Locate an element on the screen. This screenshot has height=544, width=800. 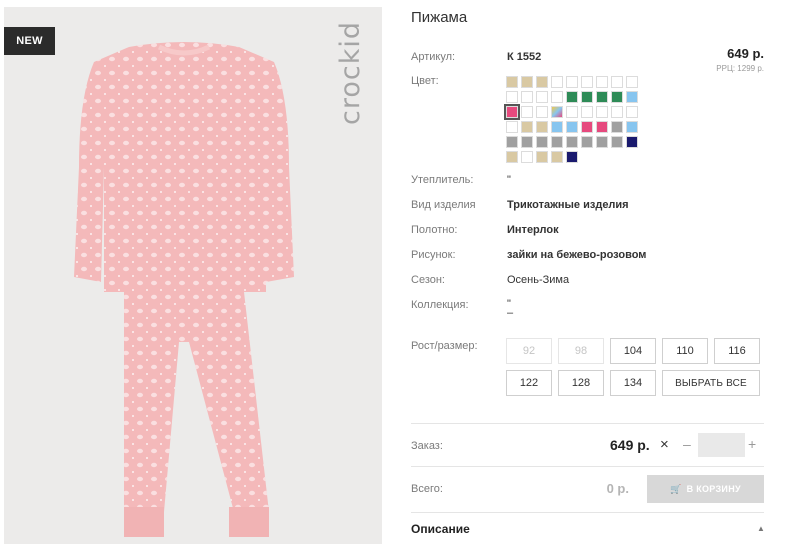
add-to-cart-label: В КОРЗИНУ is located at coordinates (713, 489).